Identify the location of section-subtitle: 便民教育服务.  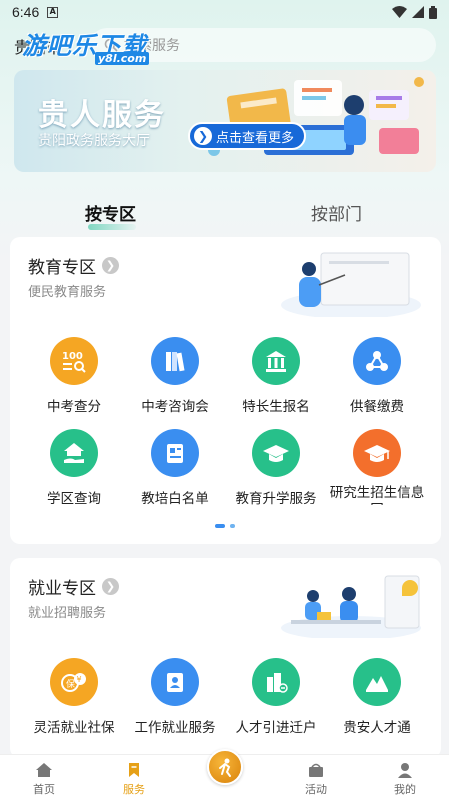
(67, 292).